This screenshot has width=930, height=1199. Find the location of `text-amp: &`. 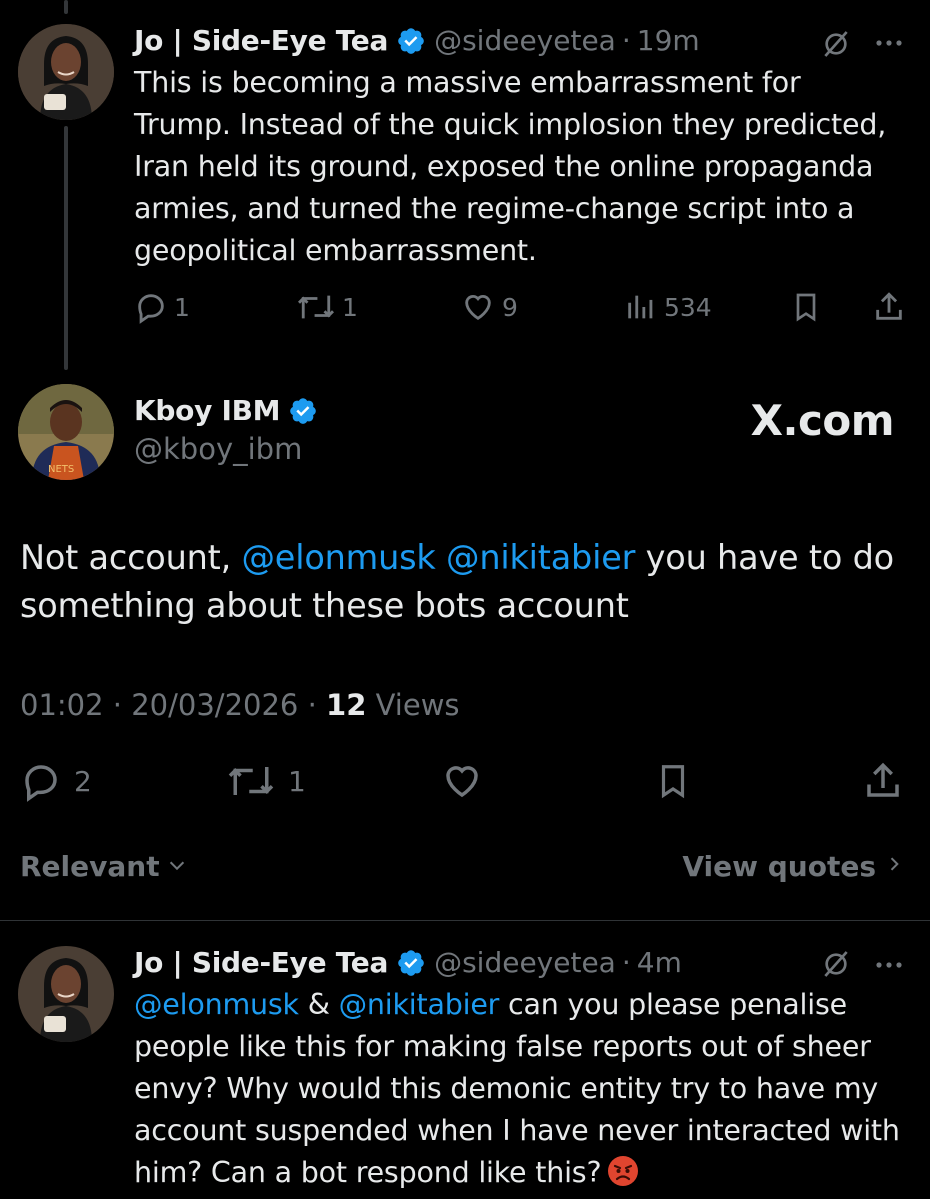

text-amp: & is located at coordinates (318, 1004).